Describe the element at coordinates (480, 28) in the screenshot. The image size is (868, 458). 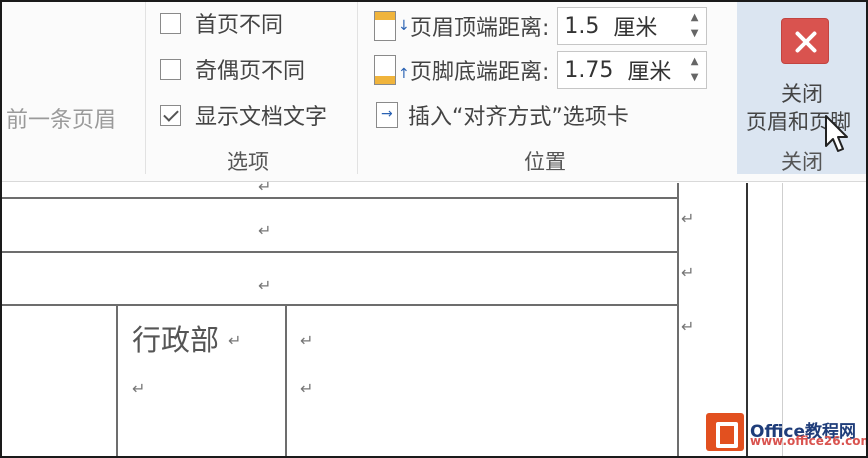
I see `header-distance-label: 页眉顶端距离:` at that location.